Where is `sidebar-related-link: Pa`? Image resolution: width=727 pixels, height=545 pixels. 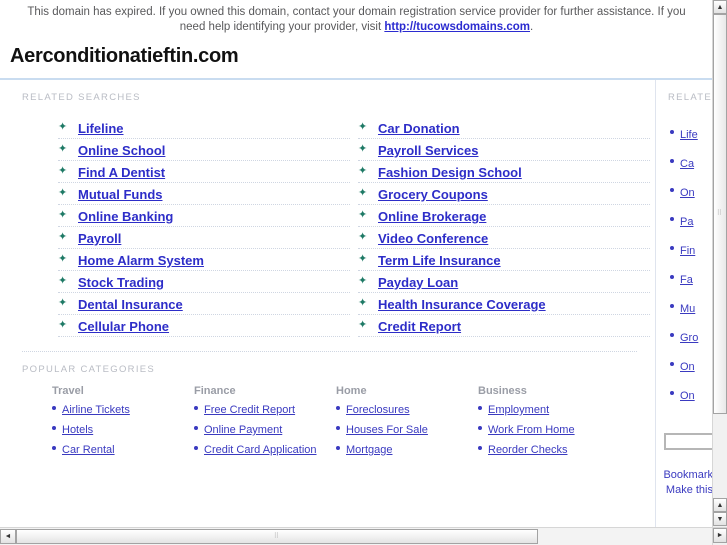 sidebar-related-link: Pa is located at coordinates (686, 222).